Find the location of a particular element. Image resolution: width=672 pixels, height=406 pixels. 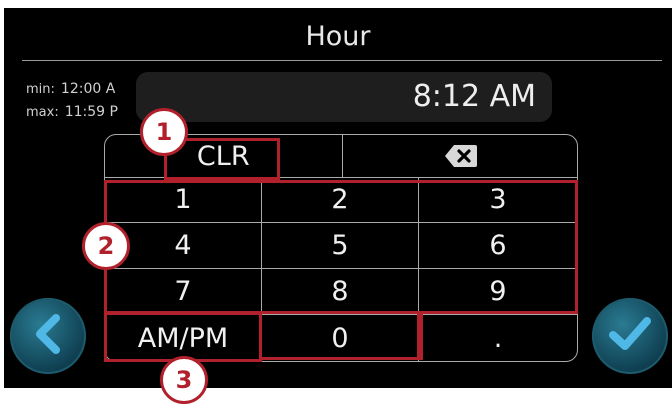

title-divider is located at coordinates (342, 60).